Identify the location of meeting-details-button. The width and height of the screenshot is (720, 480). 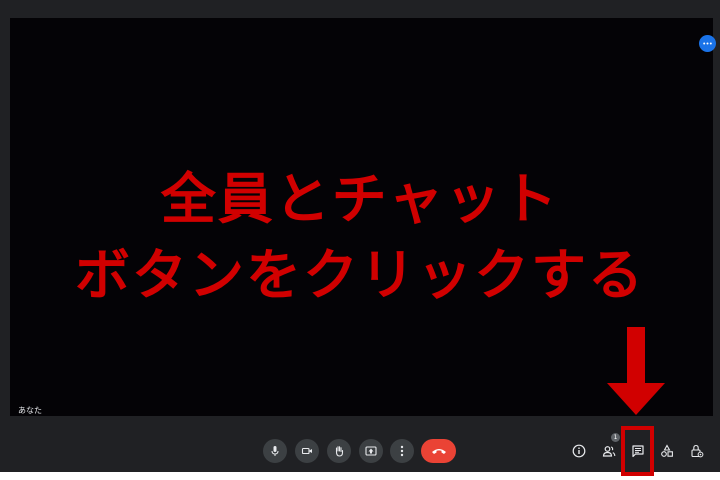
(579, 451).